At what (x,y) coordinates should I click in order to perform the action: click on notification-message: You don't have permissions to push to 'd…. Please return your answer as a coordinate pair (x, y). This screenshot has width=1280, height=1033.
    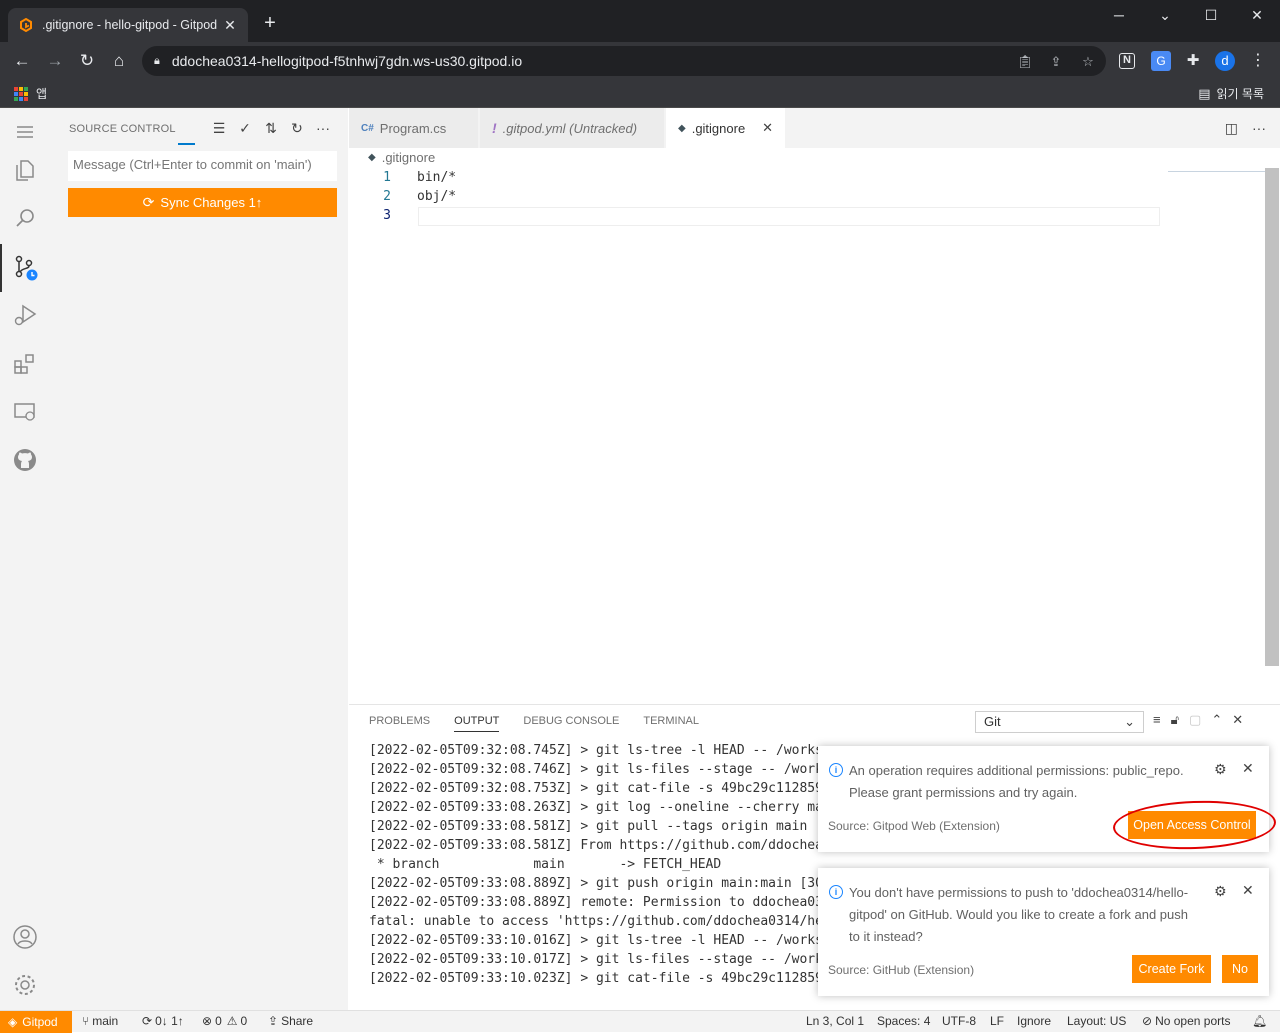
    Looking at the image, I should click on (1019, 914).